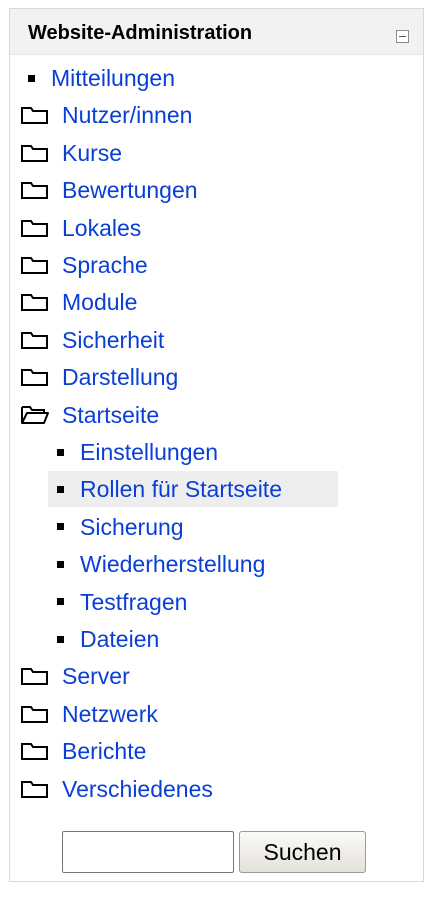 The height and width of the screenshot is (897, 437). What do you see at coordinates (402, 36) in the screenshot?
I see `minus-box-icon` at bounding box center [402, 36].